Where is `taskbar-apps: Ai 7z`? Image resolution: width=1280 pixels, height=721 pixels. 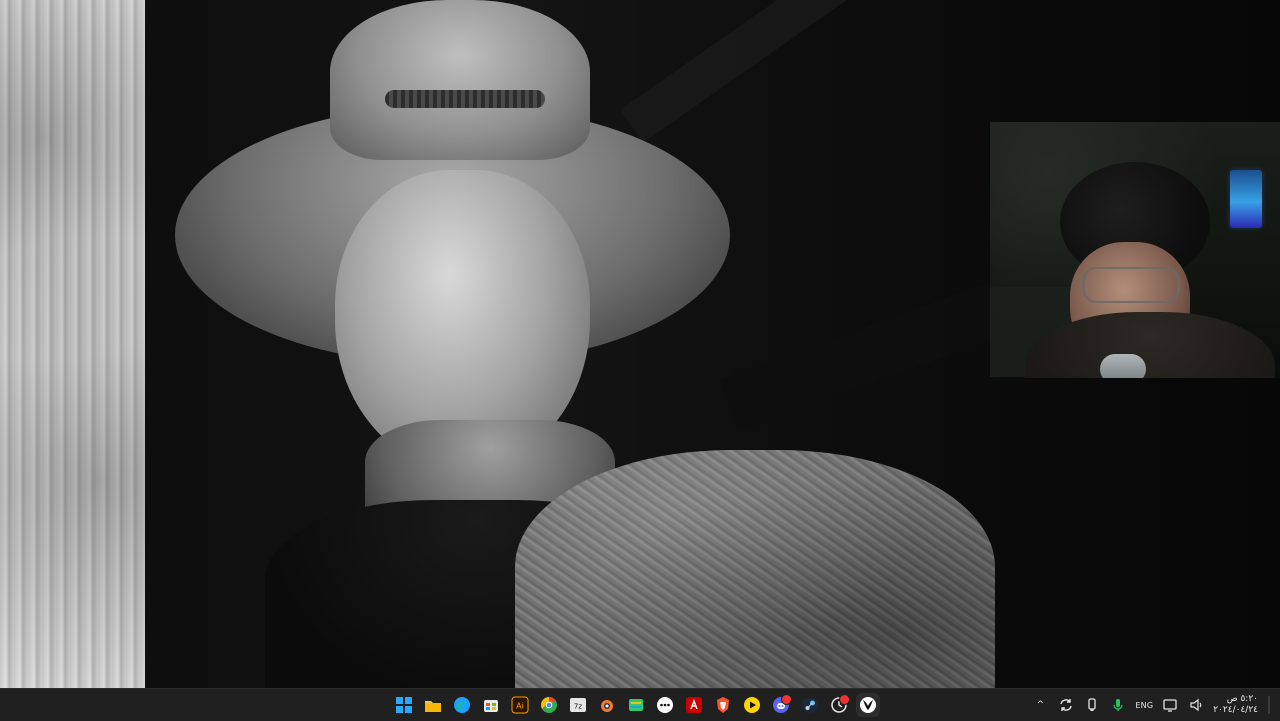
taskbar-apps: Ai 7z is located at coordinates (636, 705).